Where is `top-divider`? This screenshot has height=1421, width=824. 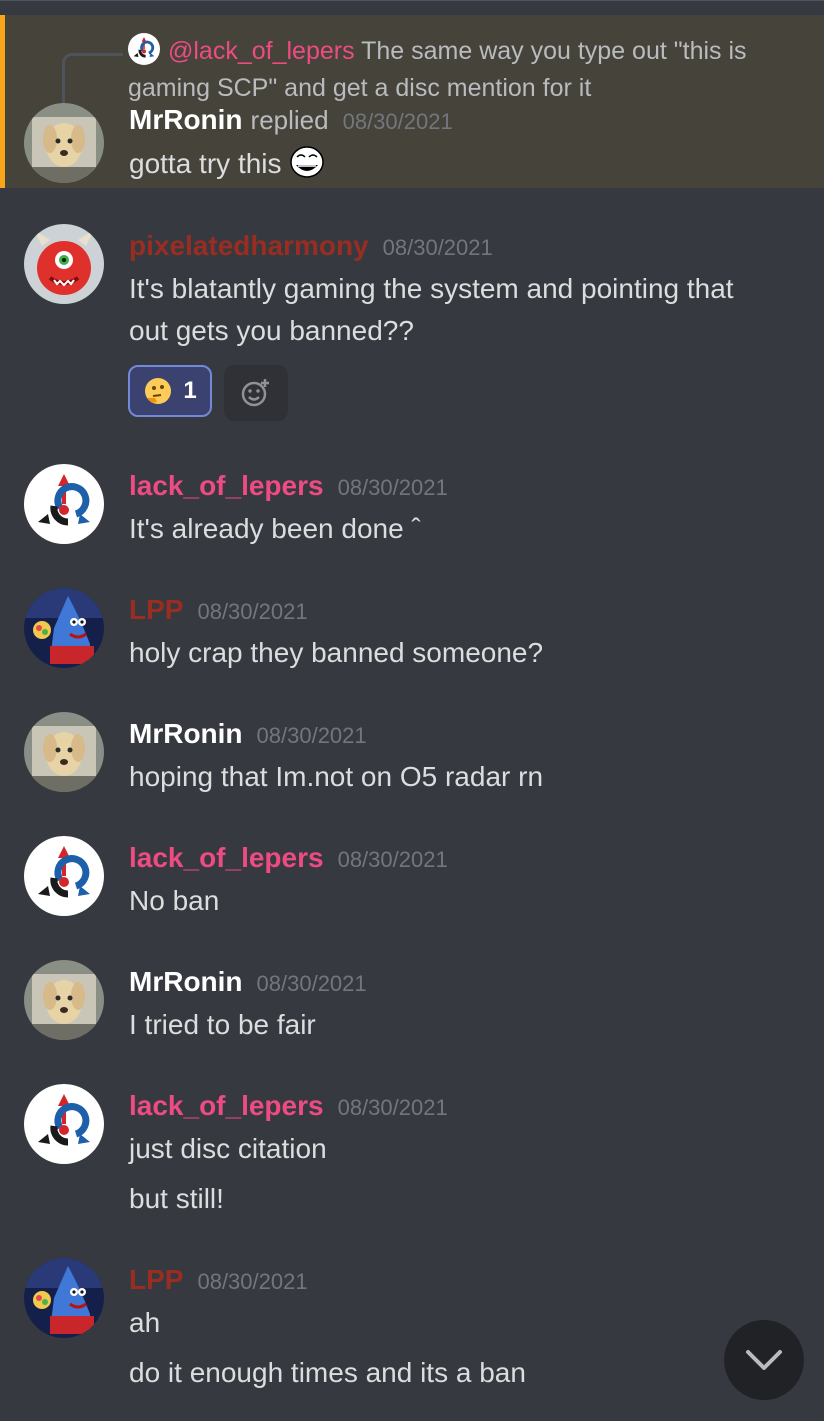 top-divider is located at coordinates (412, 0).